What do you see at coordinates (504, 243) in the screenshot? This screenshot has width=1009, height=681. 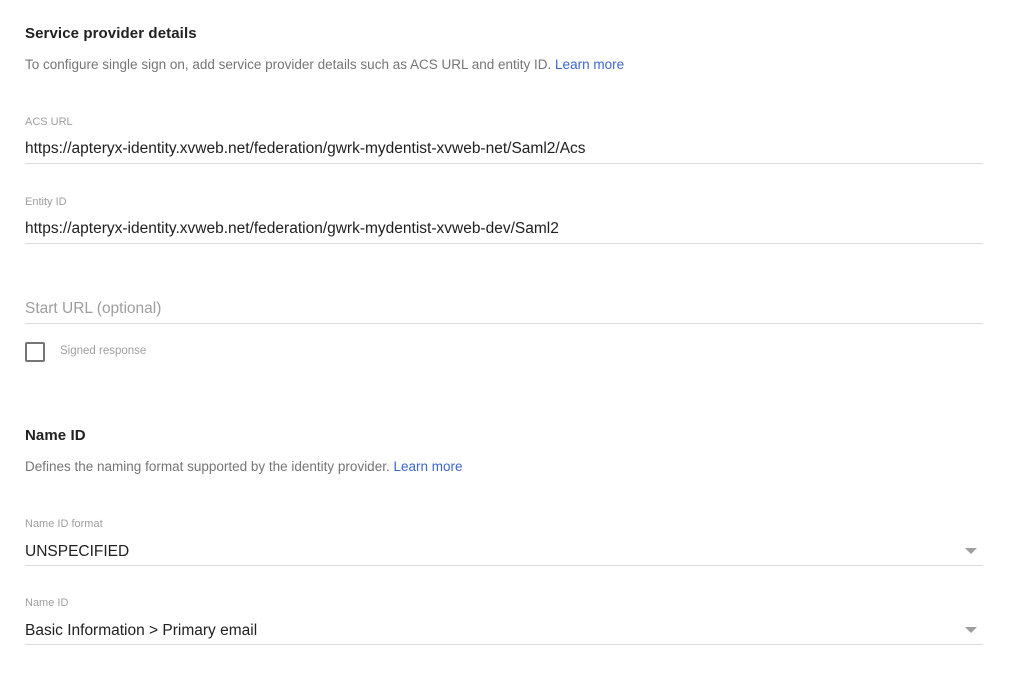 I see `entity-id-underline` at bounding box center [504, 243].